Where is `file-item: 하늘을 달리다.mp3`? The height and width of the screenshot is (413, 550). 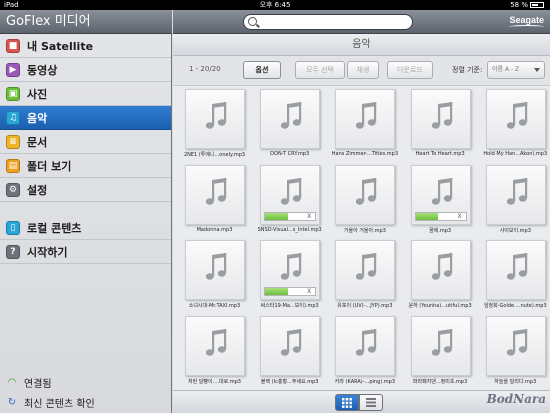
file-item: 하늘을 달리다.mp3 is located at coordinates (514, 353).